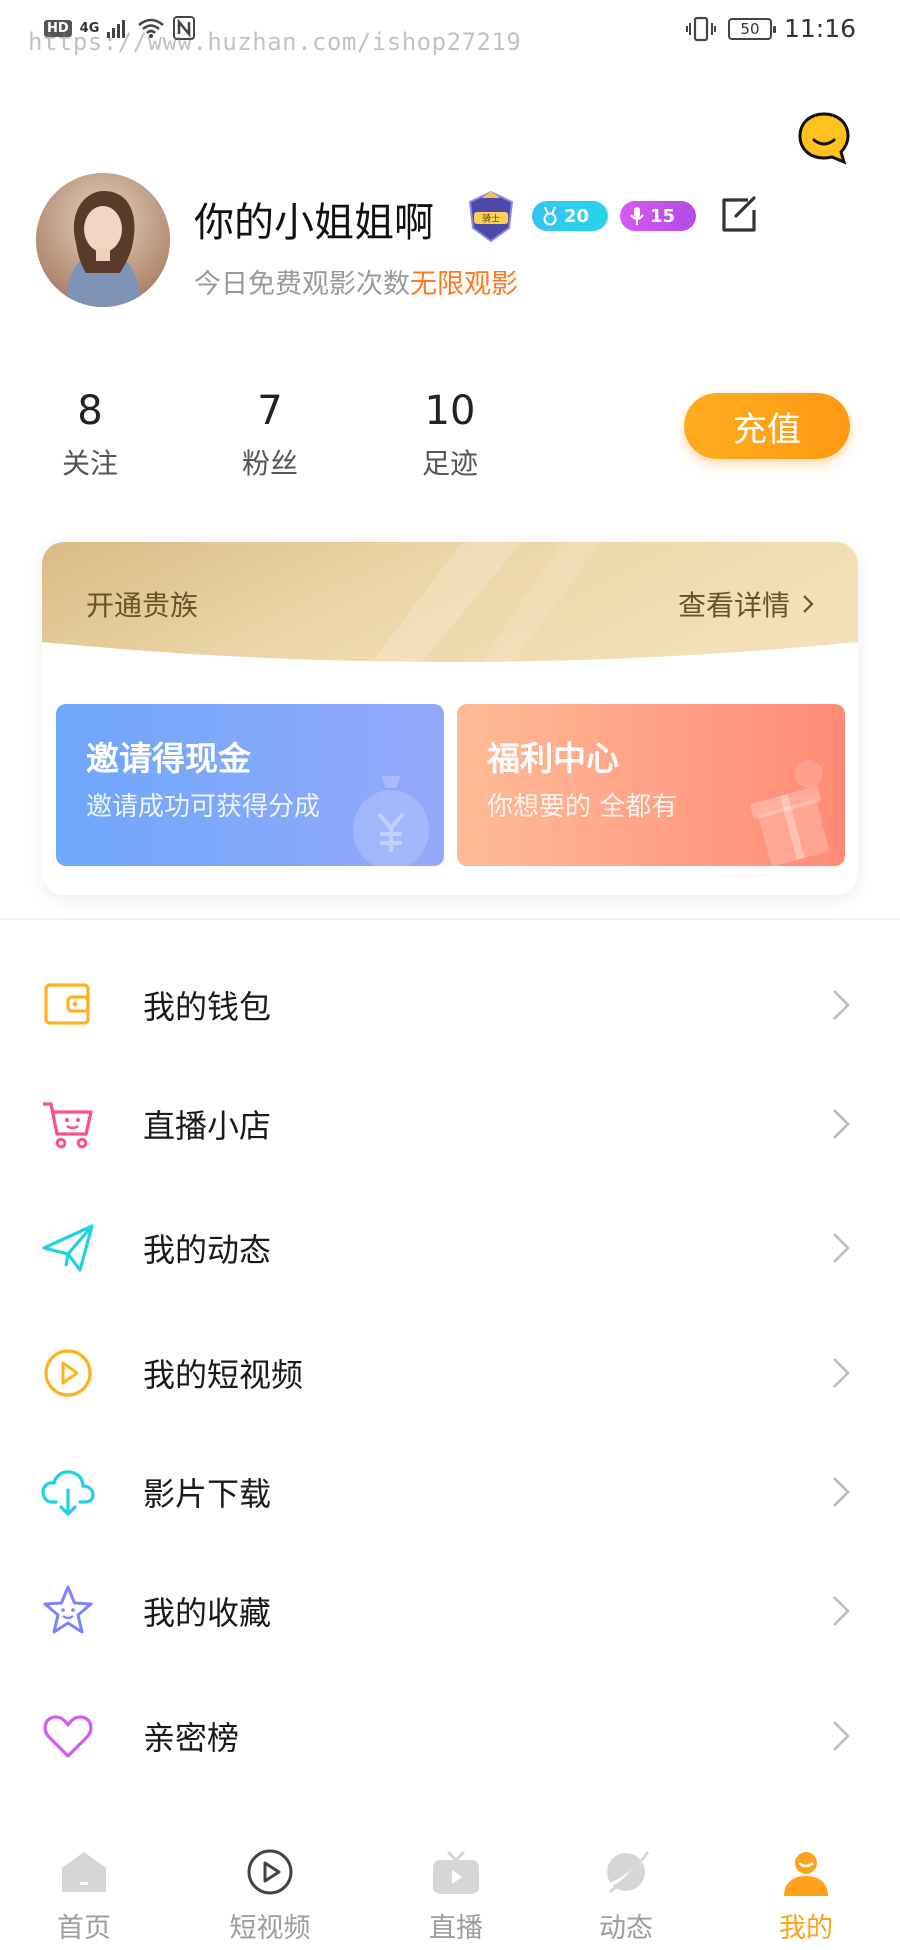 The width and height of the screenshot is (900, 1950). Describe the element at coordinates (450, 1124) in the screenshot. I see `menu-item-shop: 直播小店` at that location.